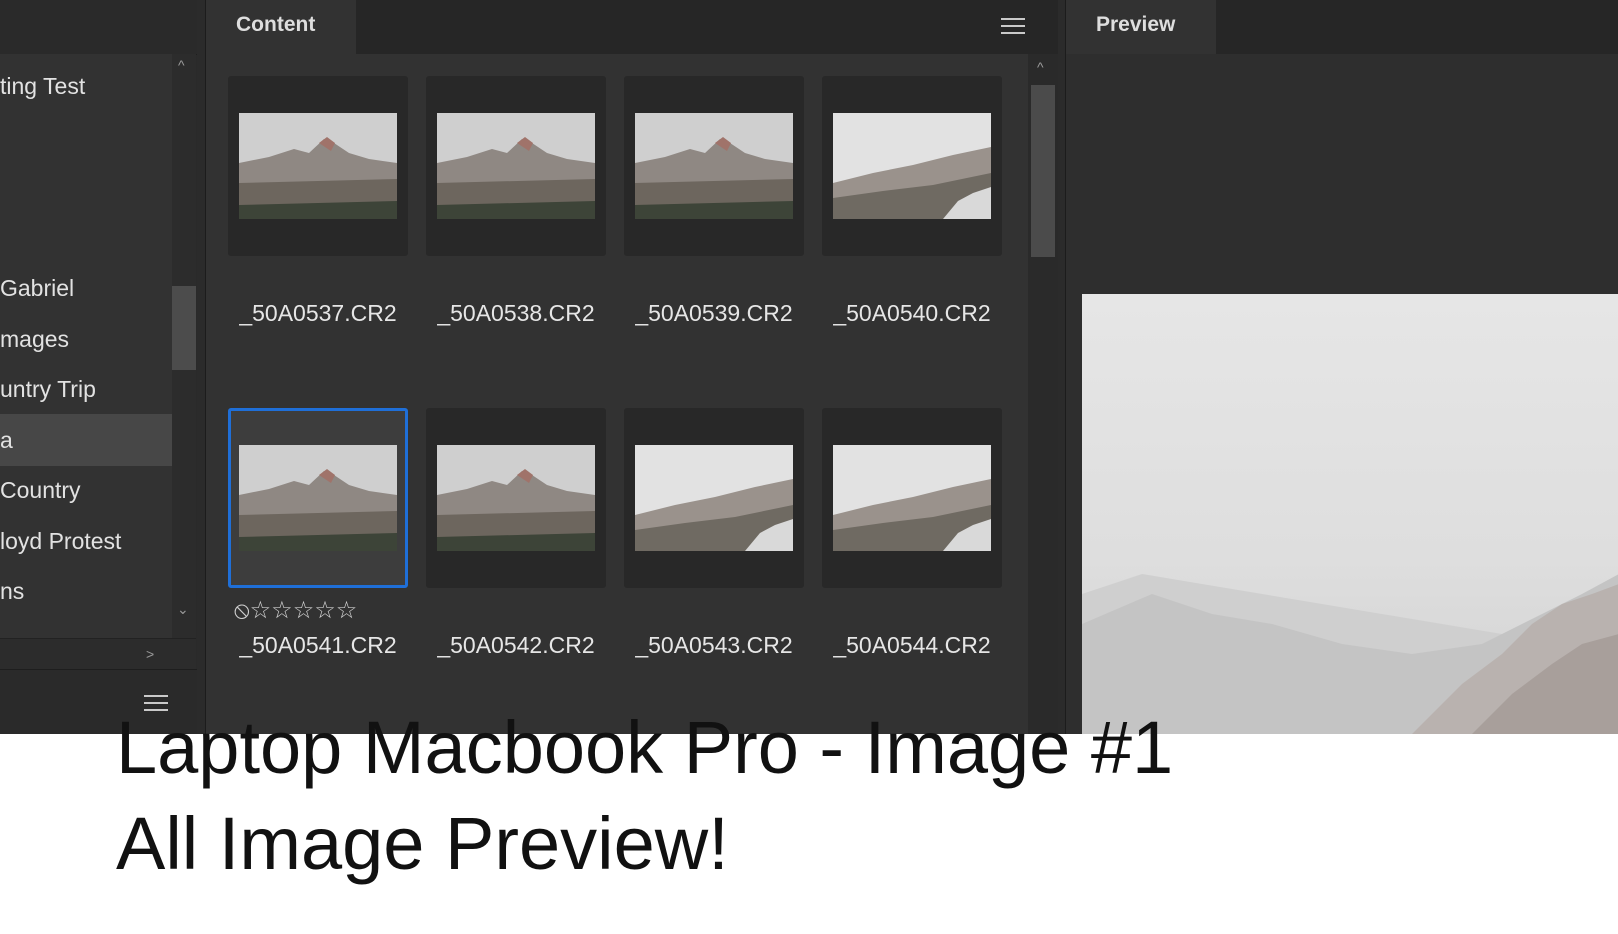 This screenshot has width=1618, height=934. What do you see at coordinates (281, 27) in the screenshot?
I see `tab-content: Content` at bounding box center [281, 27].